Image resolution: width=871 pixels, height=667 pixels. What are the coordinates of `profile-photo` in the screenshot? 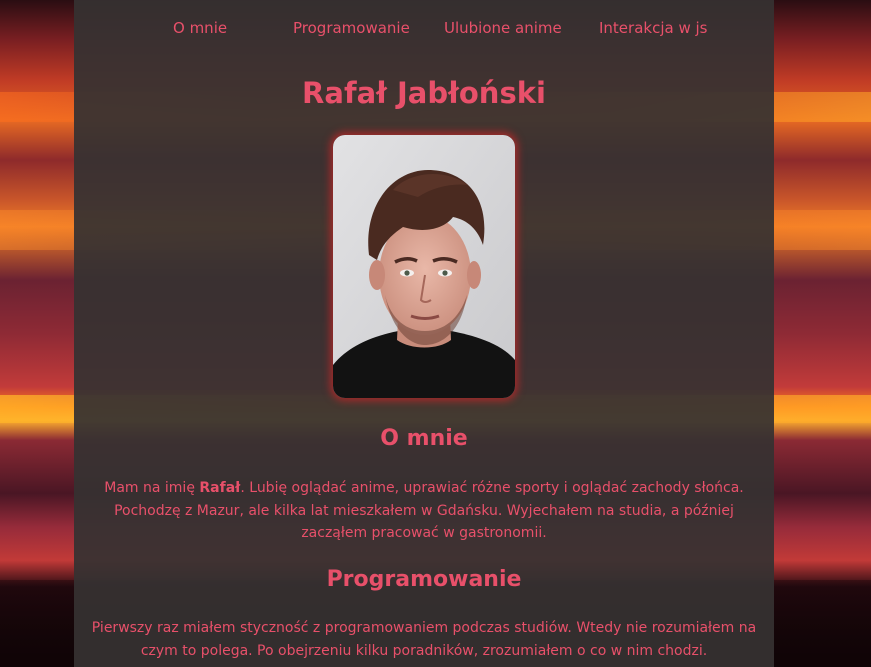 It's located at (424, 266).